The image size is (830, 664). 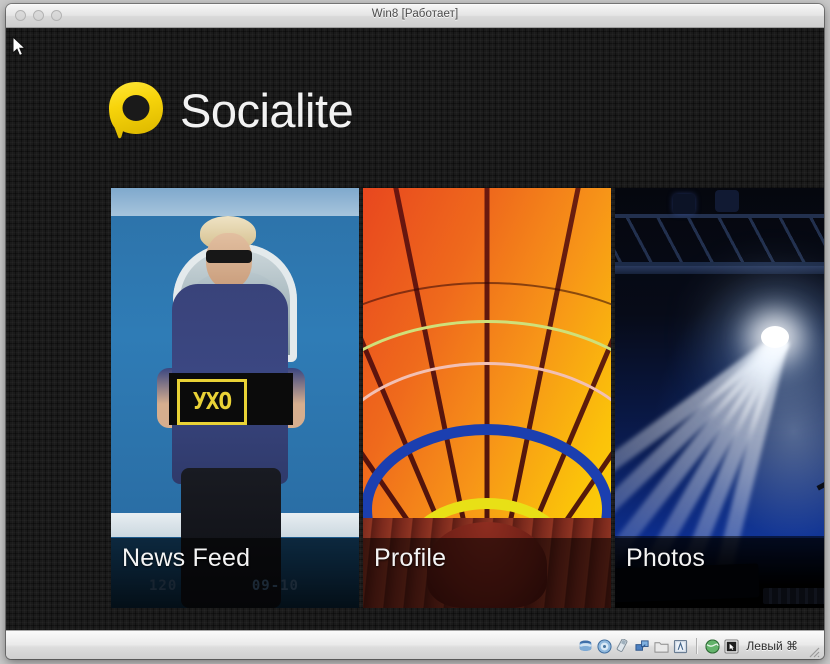 What do you see at coordinates (267, 110) in the screenshot?
I see `app-title: Socialite` at bounding box center [267, 110].